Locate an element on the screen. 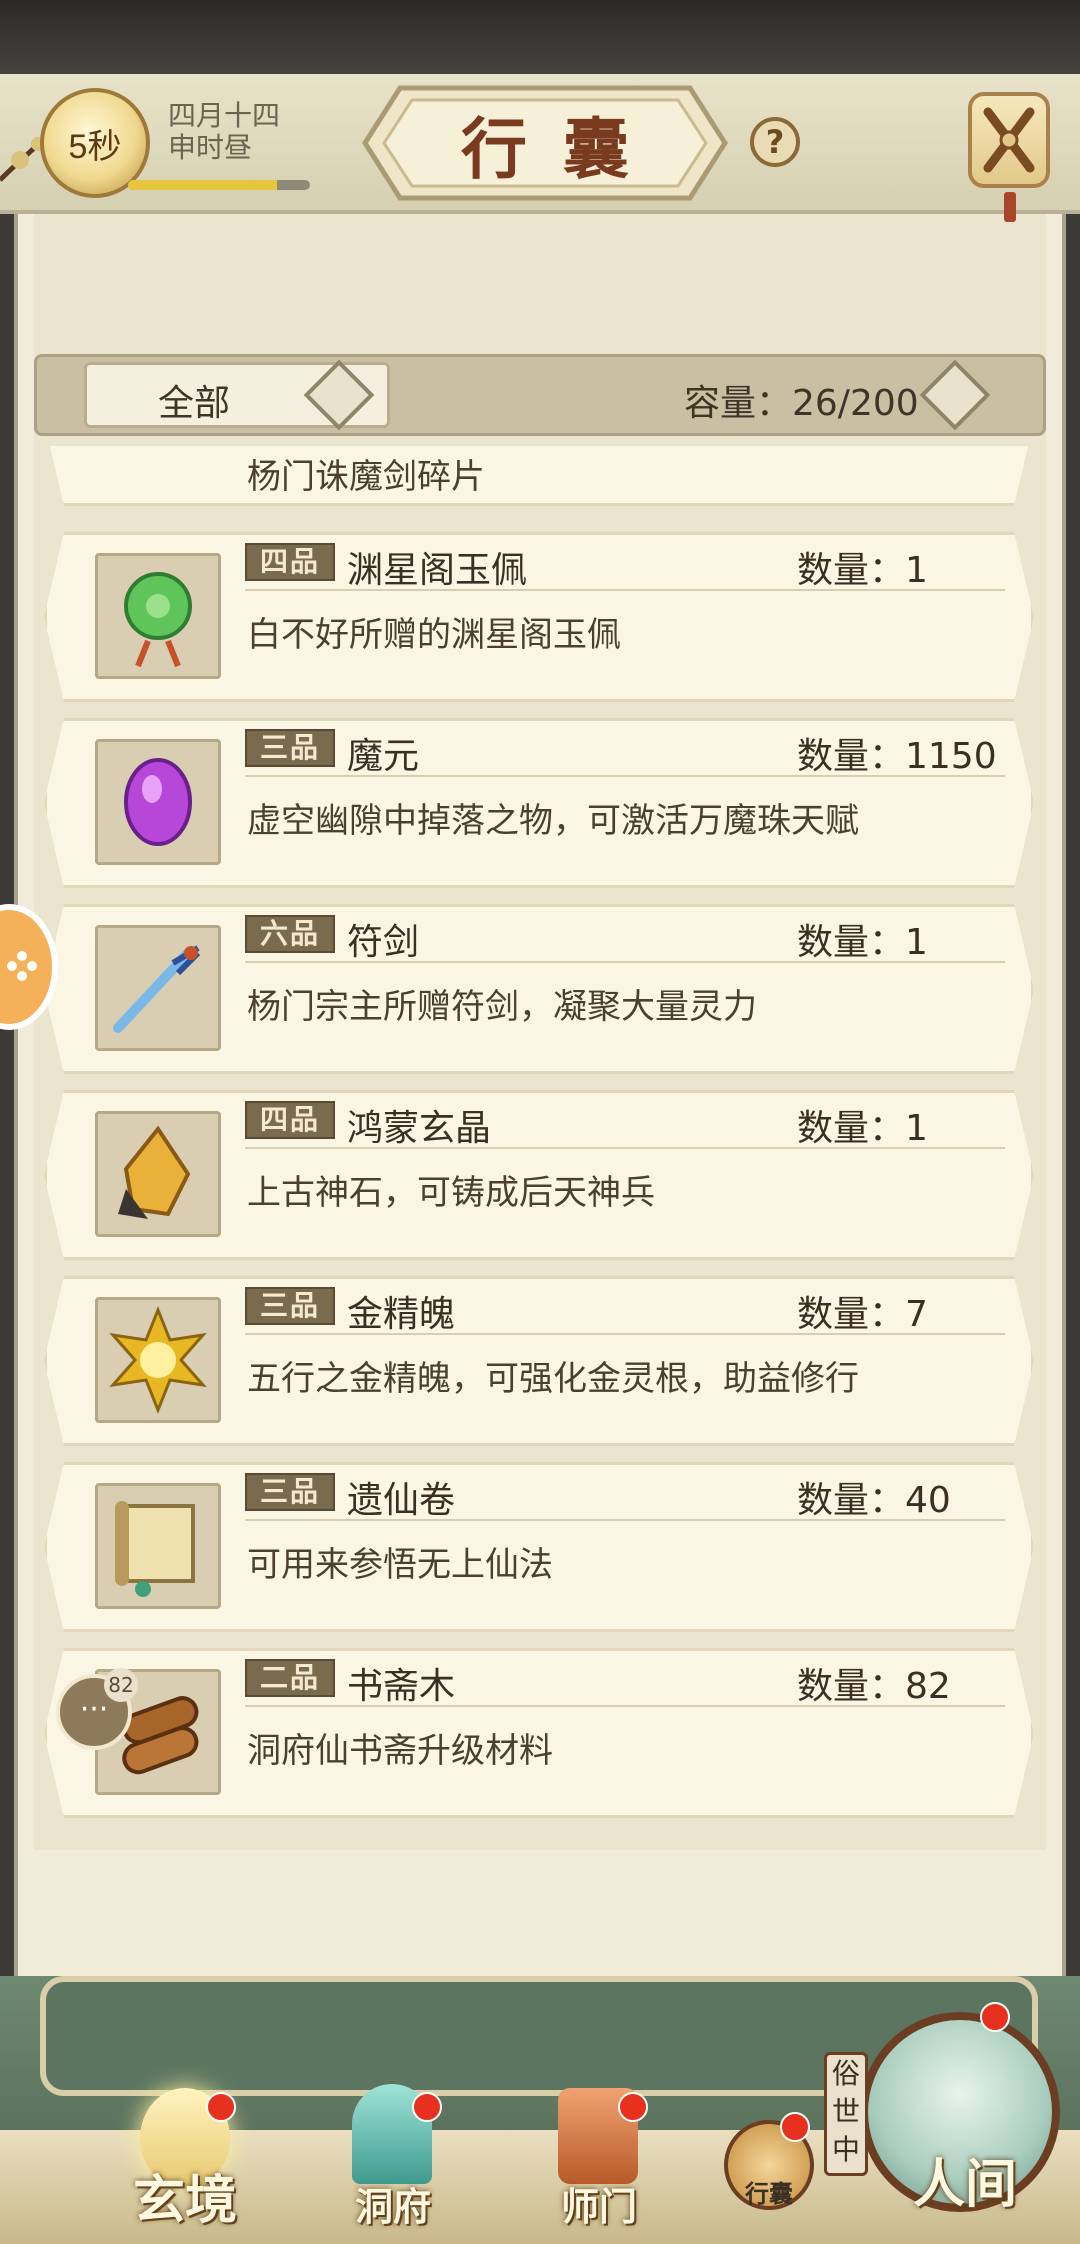 The image size is (1080, 2244). item-description: 上古神石，可铸成后天神兵 is located at coordinates (451, 1193).